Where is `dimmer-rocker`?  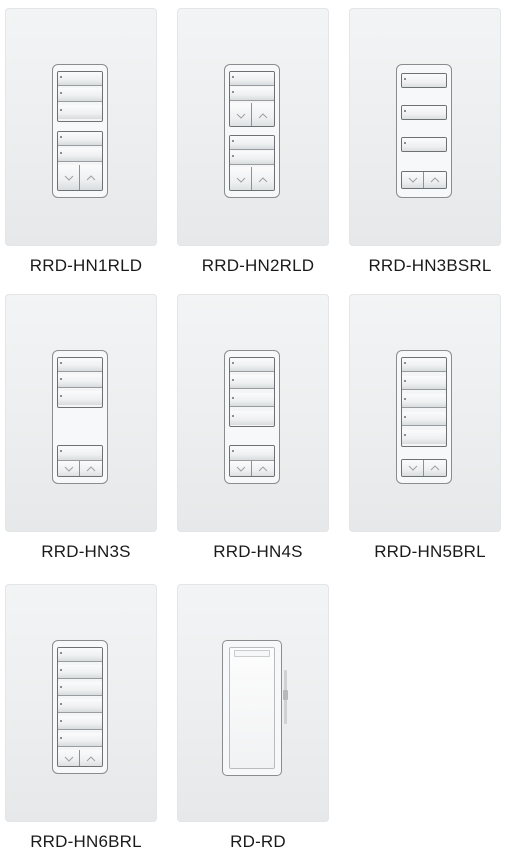 dimmer-rocker is located at coordinates (252, 708).